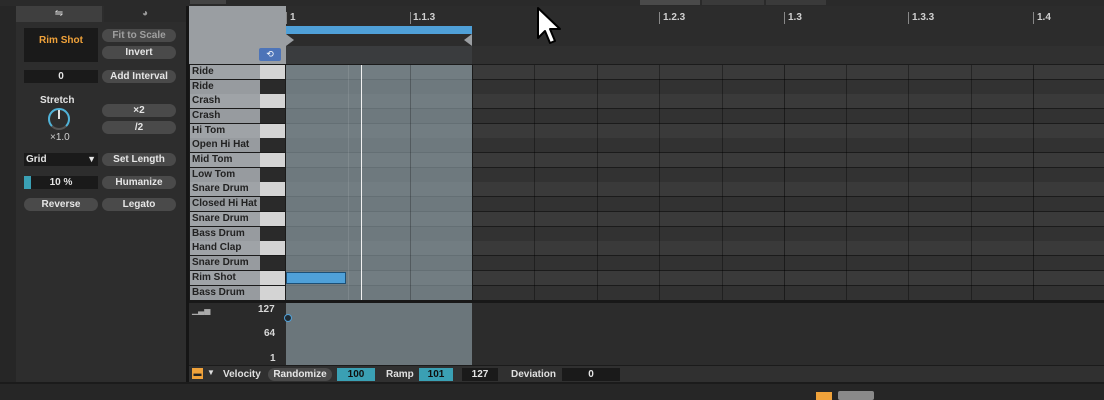 Image resolution: width=1104 pixels, height=400 pixels. What do you see at coordinates (1044, 17) in the screenshot?
I see `ruler-marker-1-4: 1.4` at bounding box center [1044, 17].